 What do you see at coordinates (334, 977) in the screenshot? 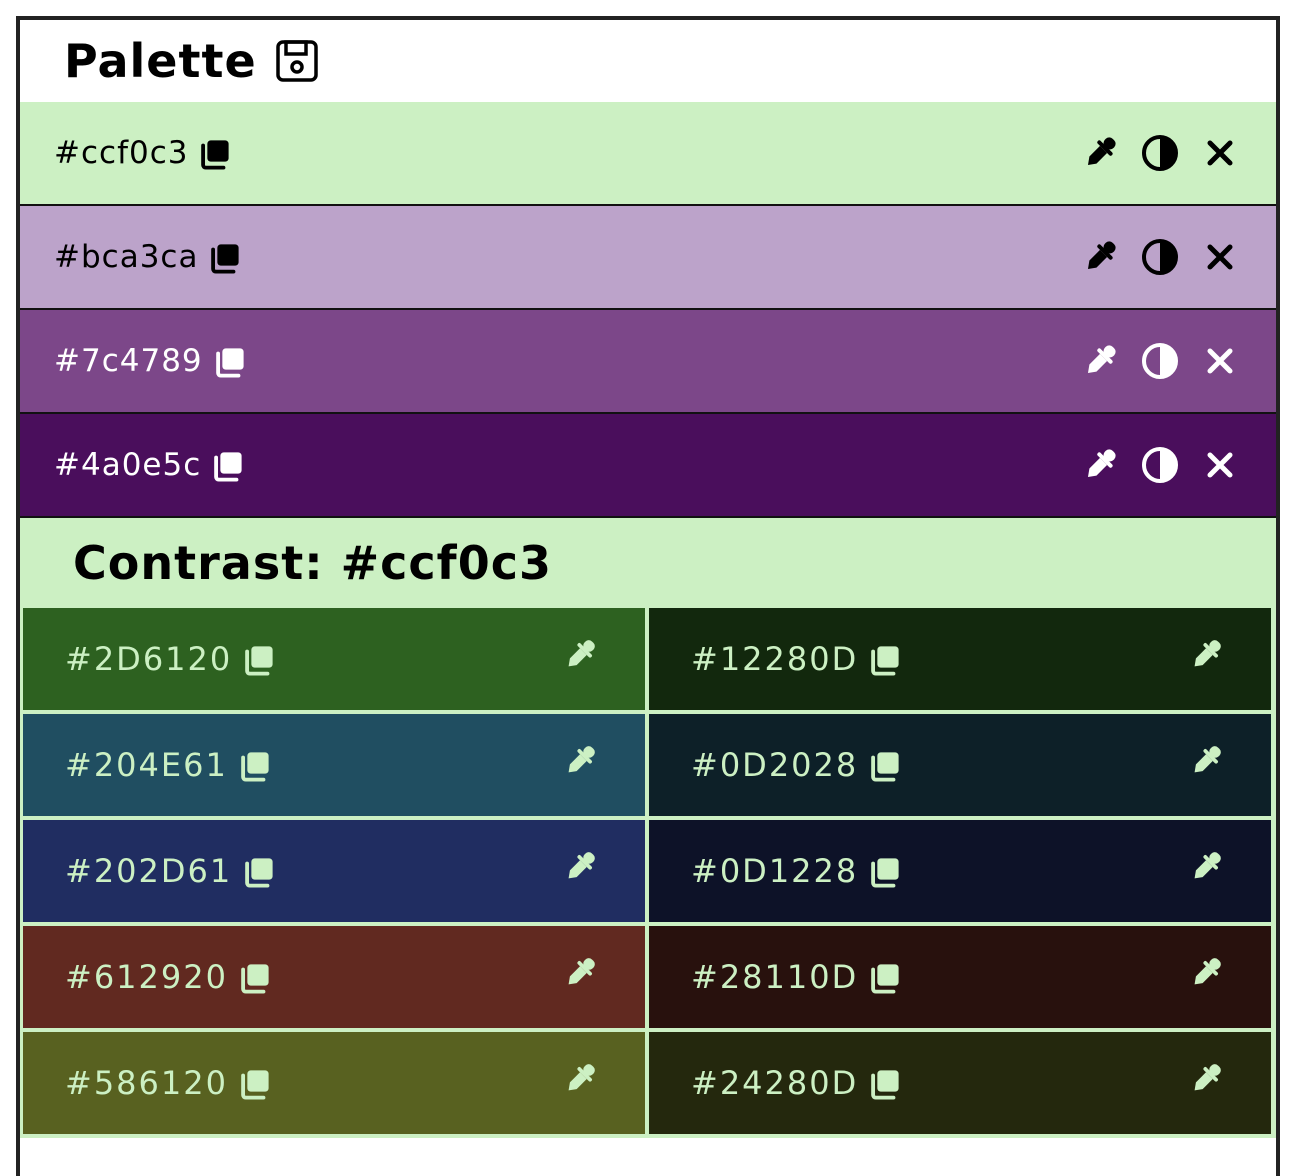
I see `contrast-swatch: #612920` at bounding box center [334, 977].